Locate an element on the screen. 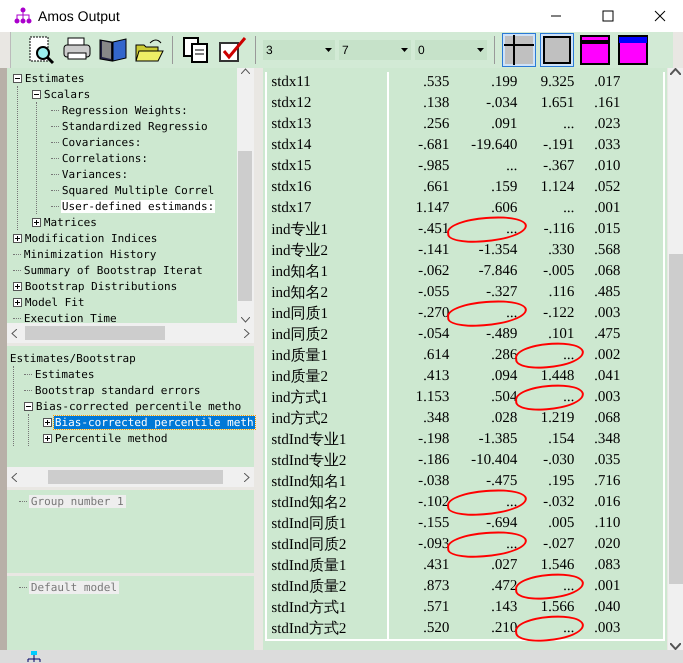  tree-item: Bootstrap Distributions is located at coordinates (101, 286).